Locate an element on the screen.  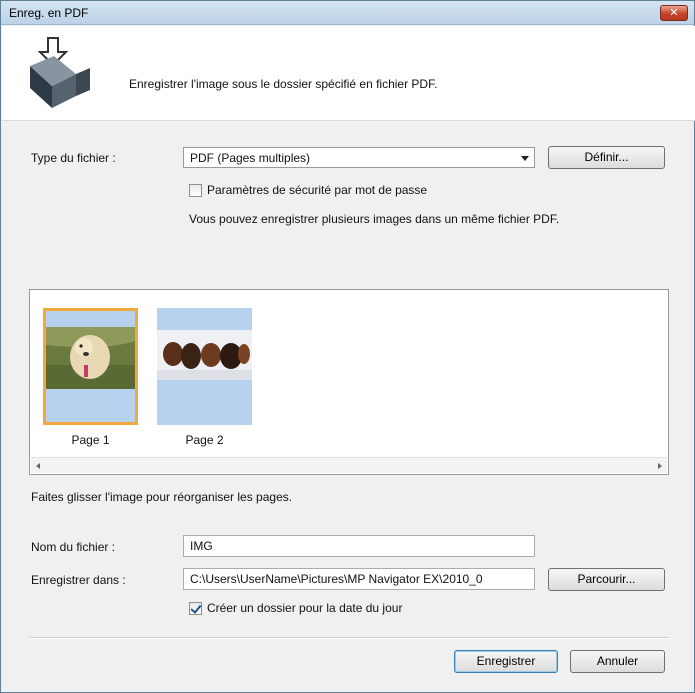
date-folder-checkbox is located at coordinates (195, 608).